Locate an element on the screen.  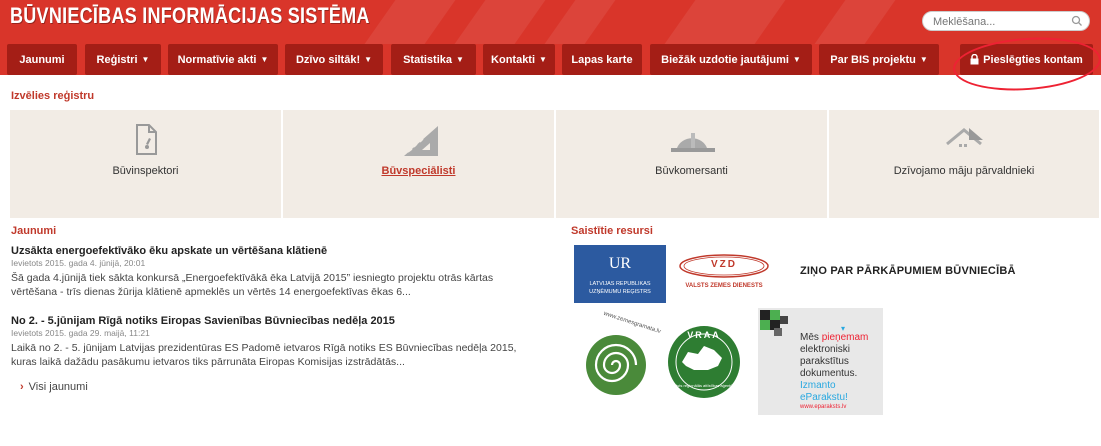
eparaksts-url: www.eparaksts.lv is located at coordinates (823, 407).